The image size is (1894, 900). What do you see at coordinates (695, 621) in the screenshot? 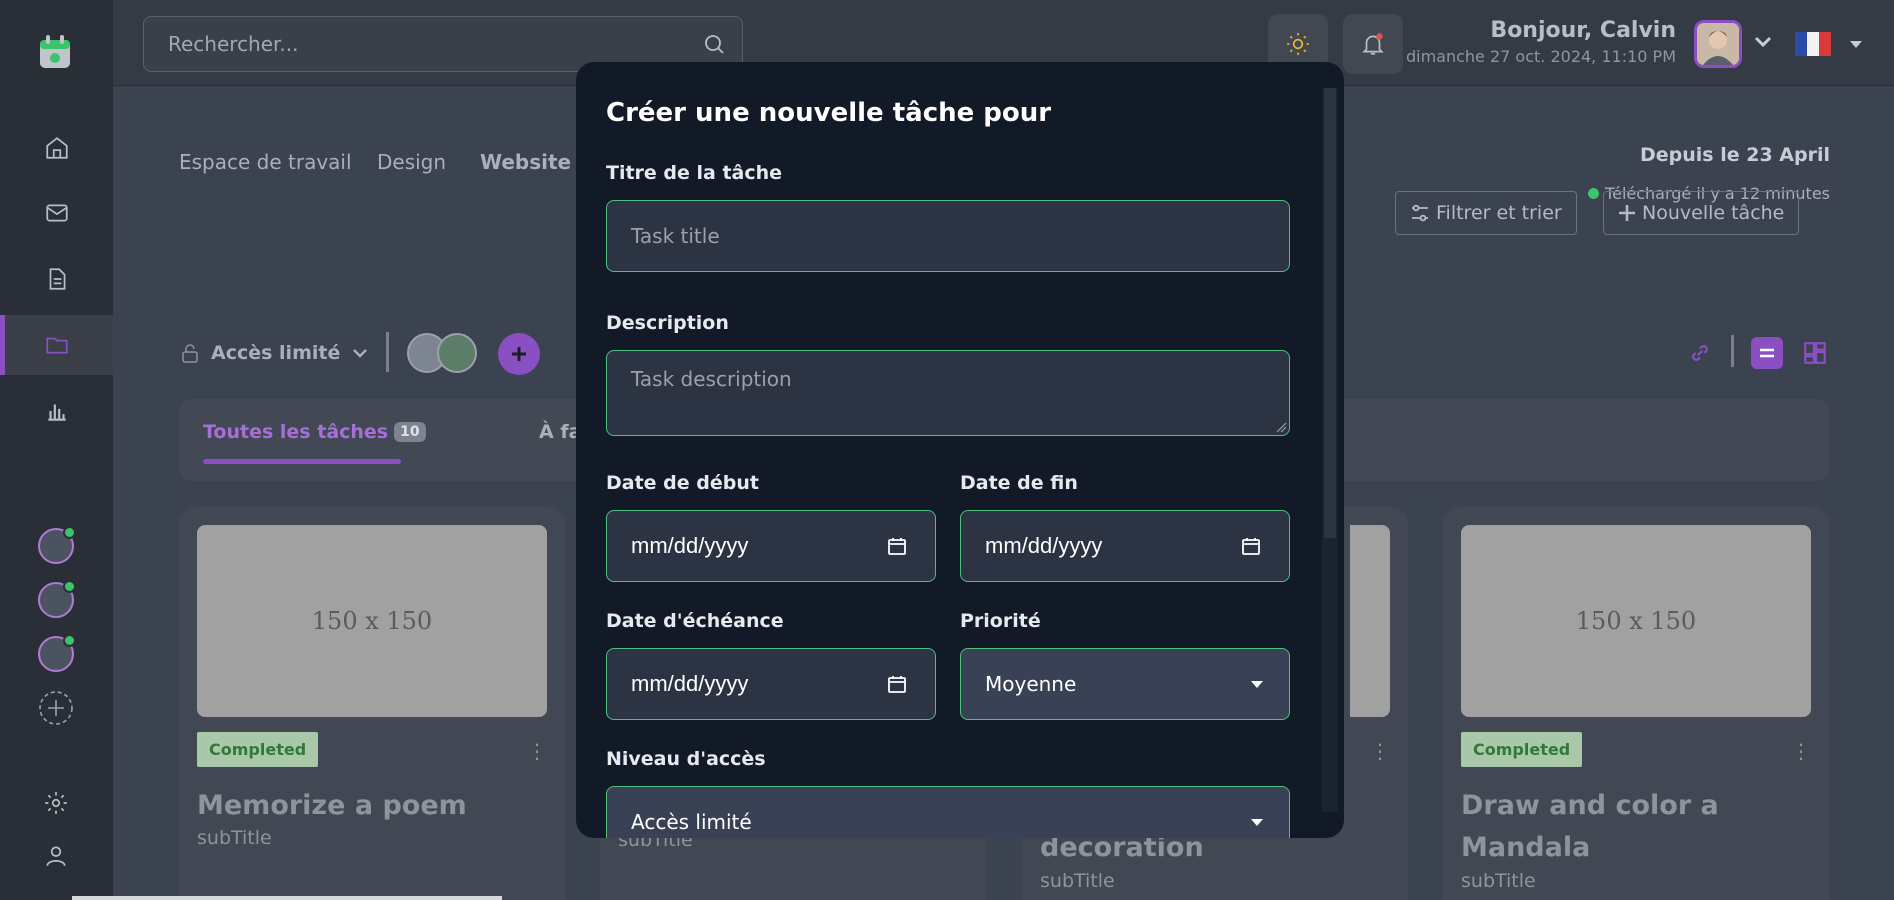
I see `due-date-label: Date d'échéance` at bounding box center [695, 621].